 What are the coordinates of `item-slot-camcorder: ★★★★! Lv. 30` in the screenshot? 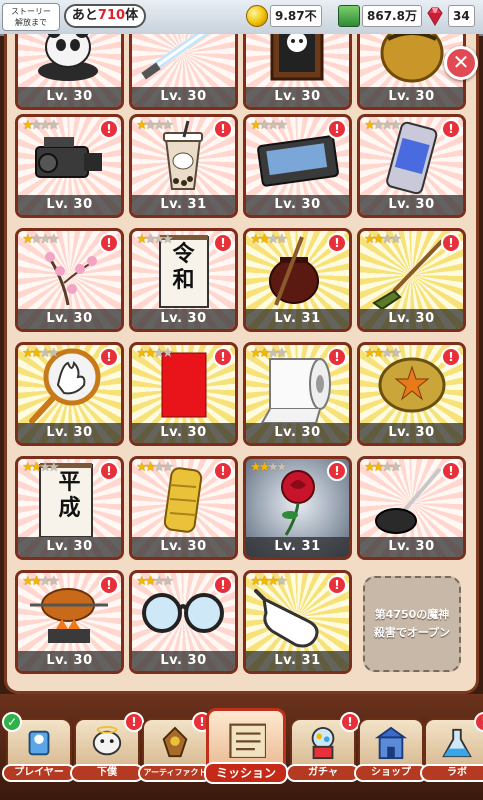 It's located at (69, 166).